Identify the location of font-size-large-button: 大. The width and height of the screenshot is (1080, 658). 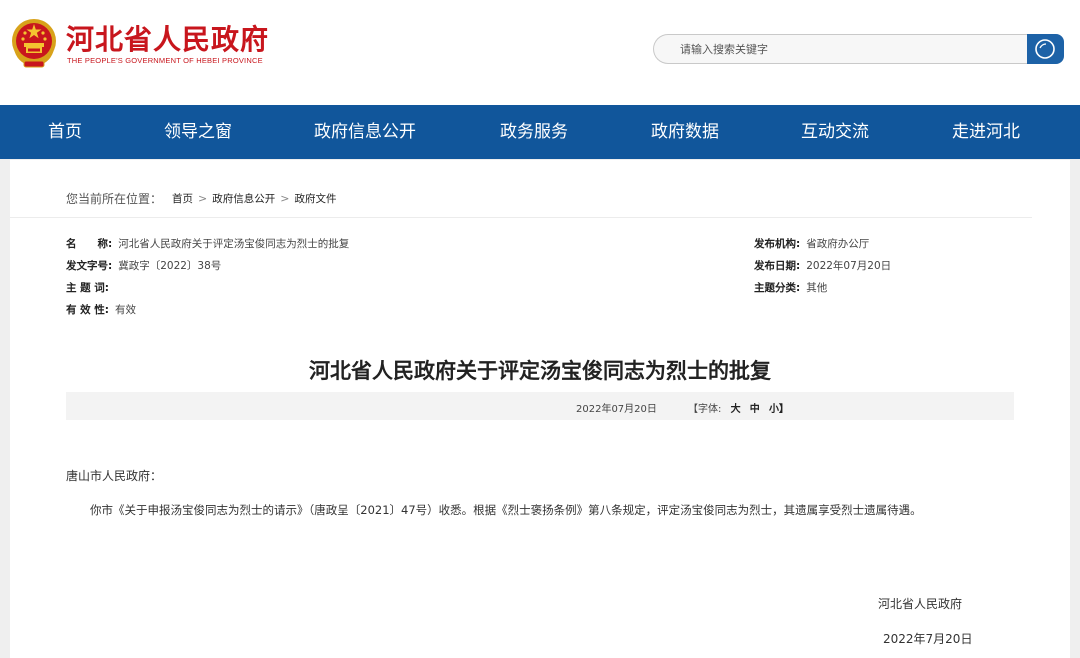
(736, 409).